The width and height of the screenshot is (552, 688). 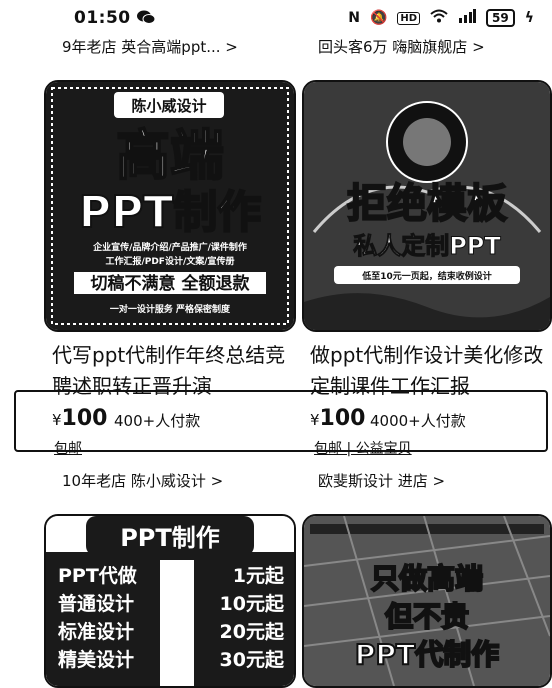 What do you see at coordinates (427, 246) in the screenshot?
I see `poster2-subline: 私人定制PPT` at bounding box center [427, 246].